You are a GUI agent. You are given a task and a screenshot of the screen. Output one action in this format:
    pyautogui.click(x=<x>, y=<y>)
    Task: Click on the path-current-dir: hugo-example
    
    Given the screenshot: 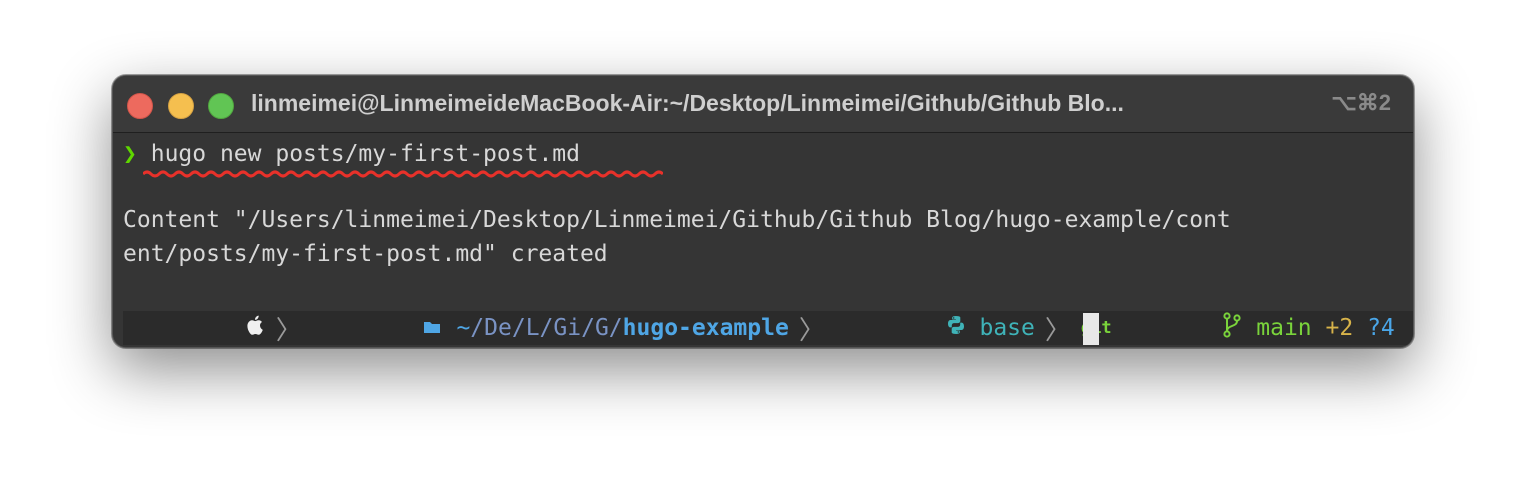 What is the action you would take?
    pyautogui.click(x=705, y=328)
    